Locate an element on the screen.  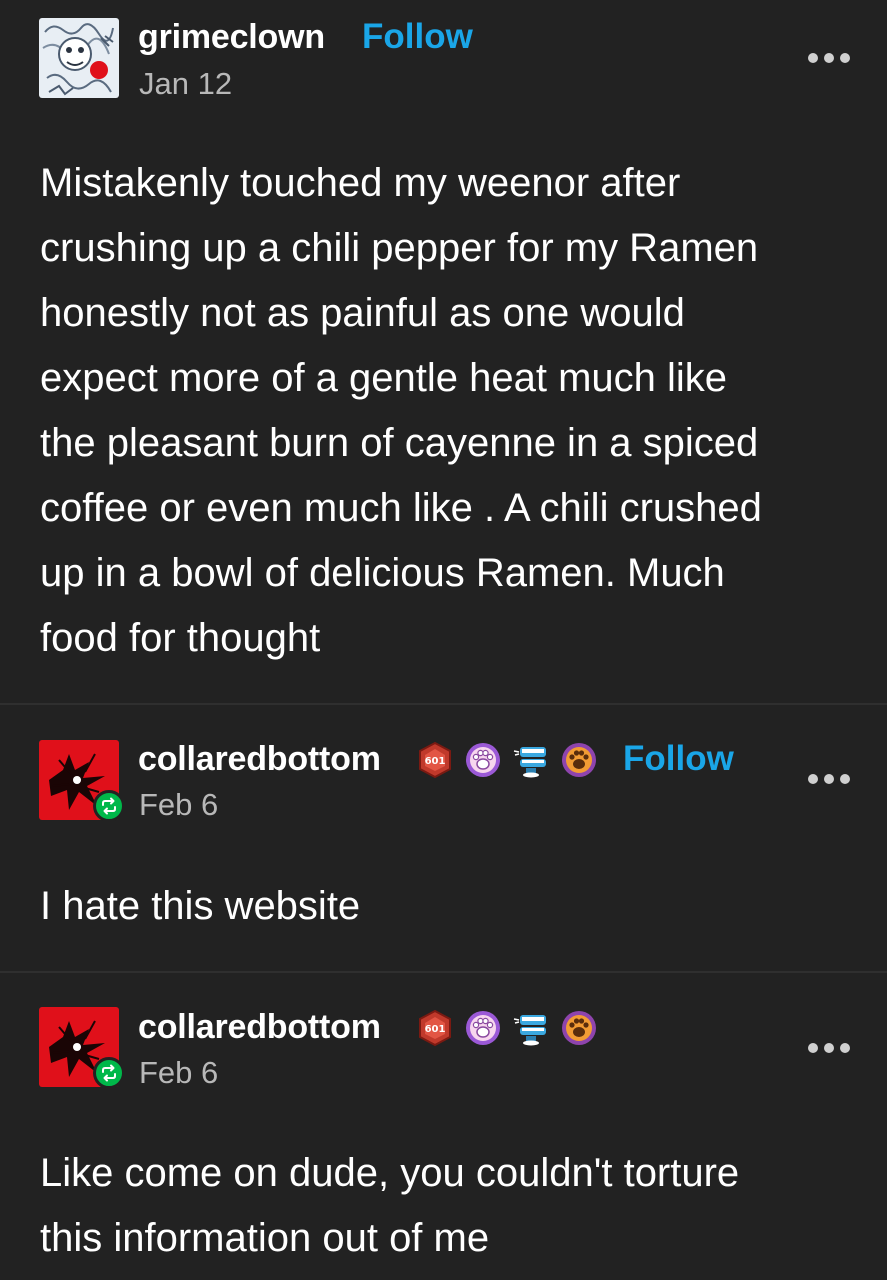
post-date: Jan 12 is located at coordinates (185, 84).